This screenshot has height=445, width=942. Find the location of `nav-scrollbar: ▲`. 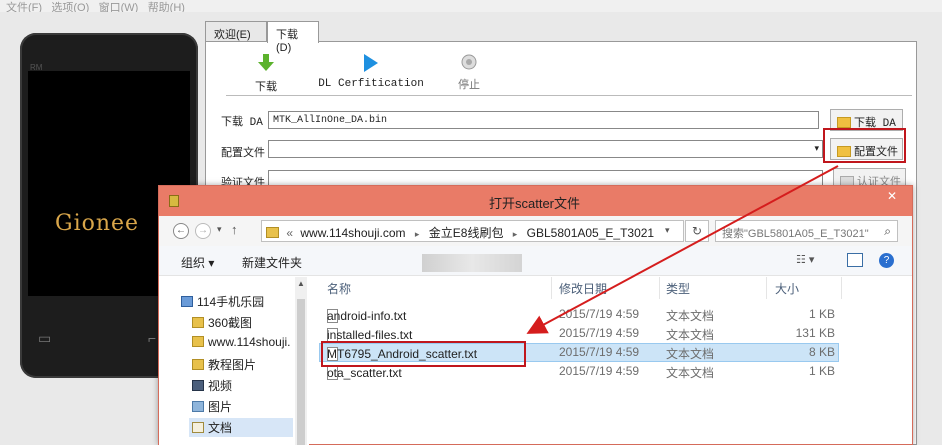

nav-scrollbar: ▲ is located at coordinates (301, 361).